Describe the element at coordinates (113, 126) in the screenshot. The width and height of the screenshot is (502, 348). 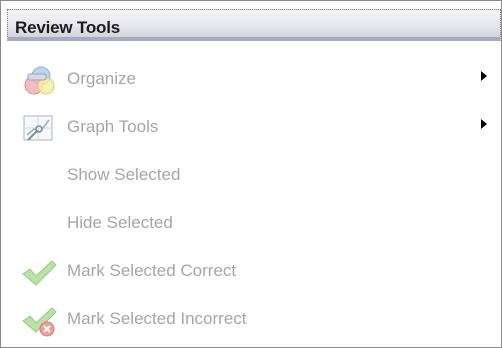
I see `menu-item-label: Graph Tools` at that location.